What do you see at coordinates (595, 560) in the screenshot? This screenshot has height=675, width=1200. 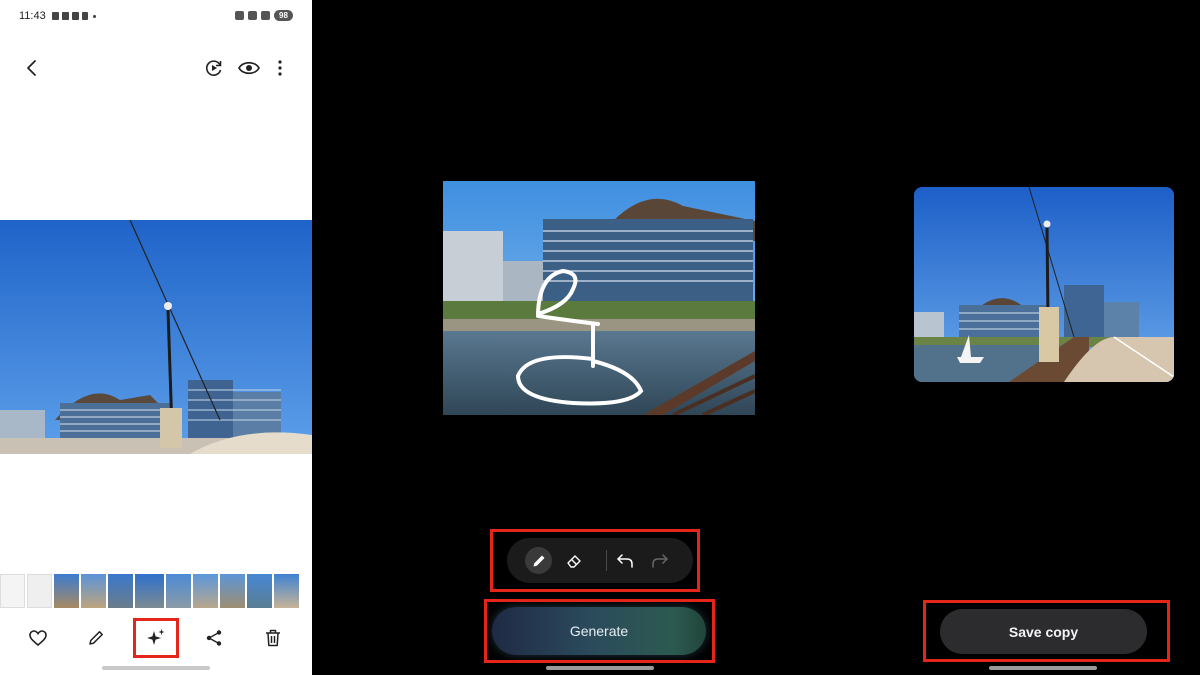 I see `toolbar-highlight` at bounding box center [595, 560].